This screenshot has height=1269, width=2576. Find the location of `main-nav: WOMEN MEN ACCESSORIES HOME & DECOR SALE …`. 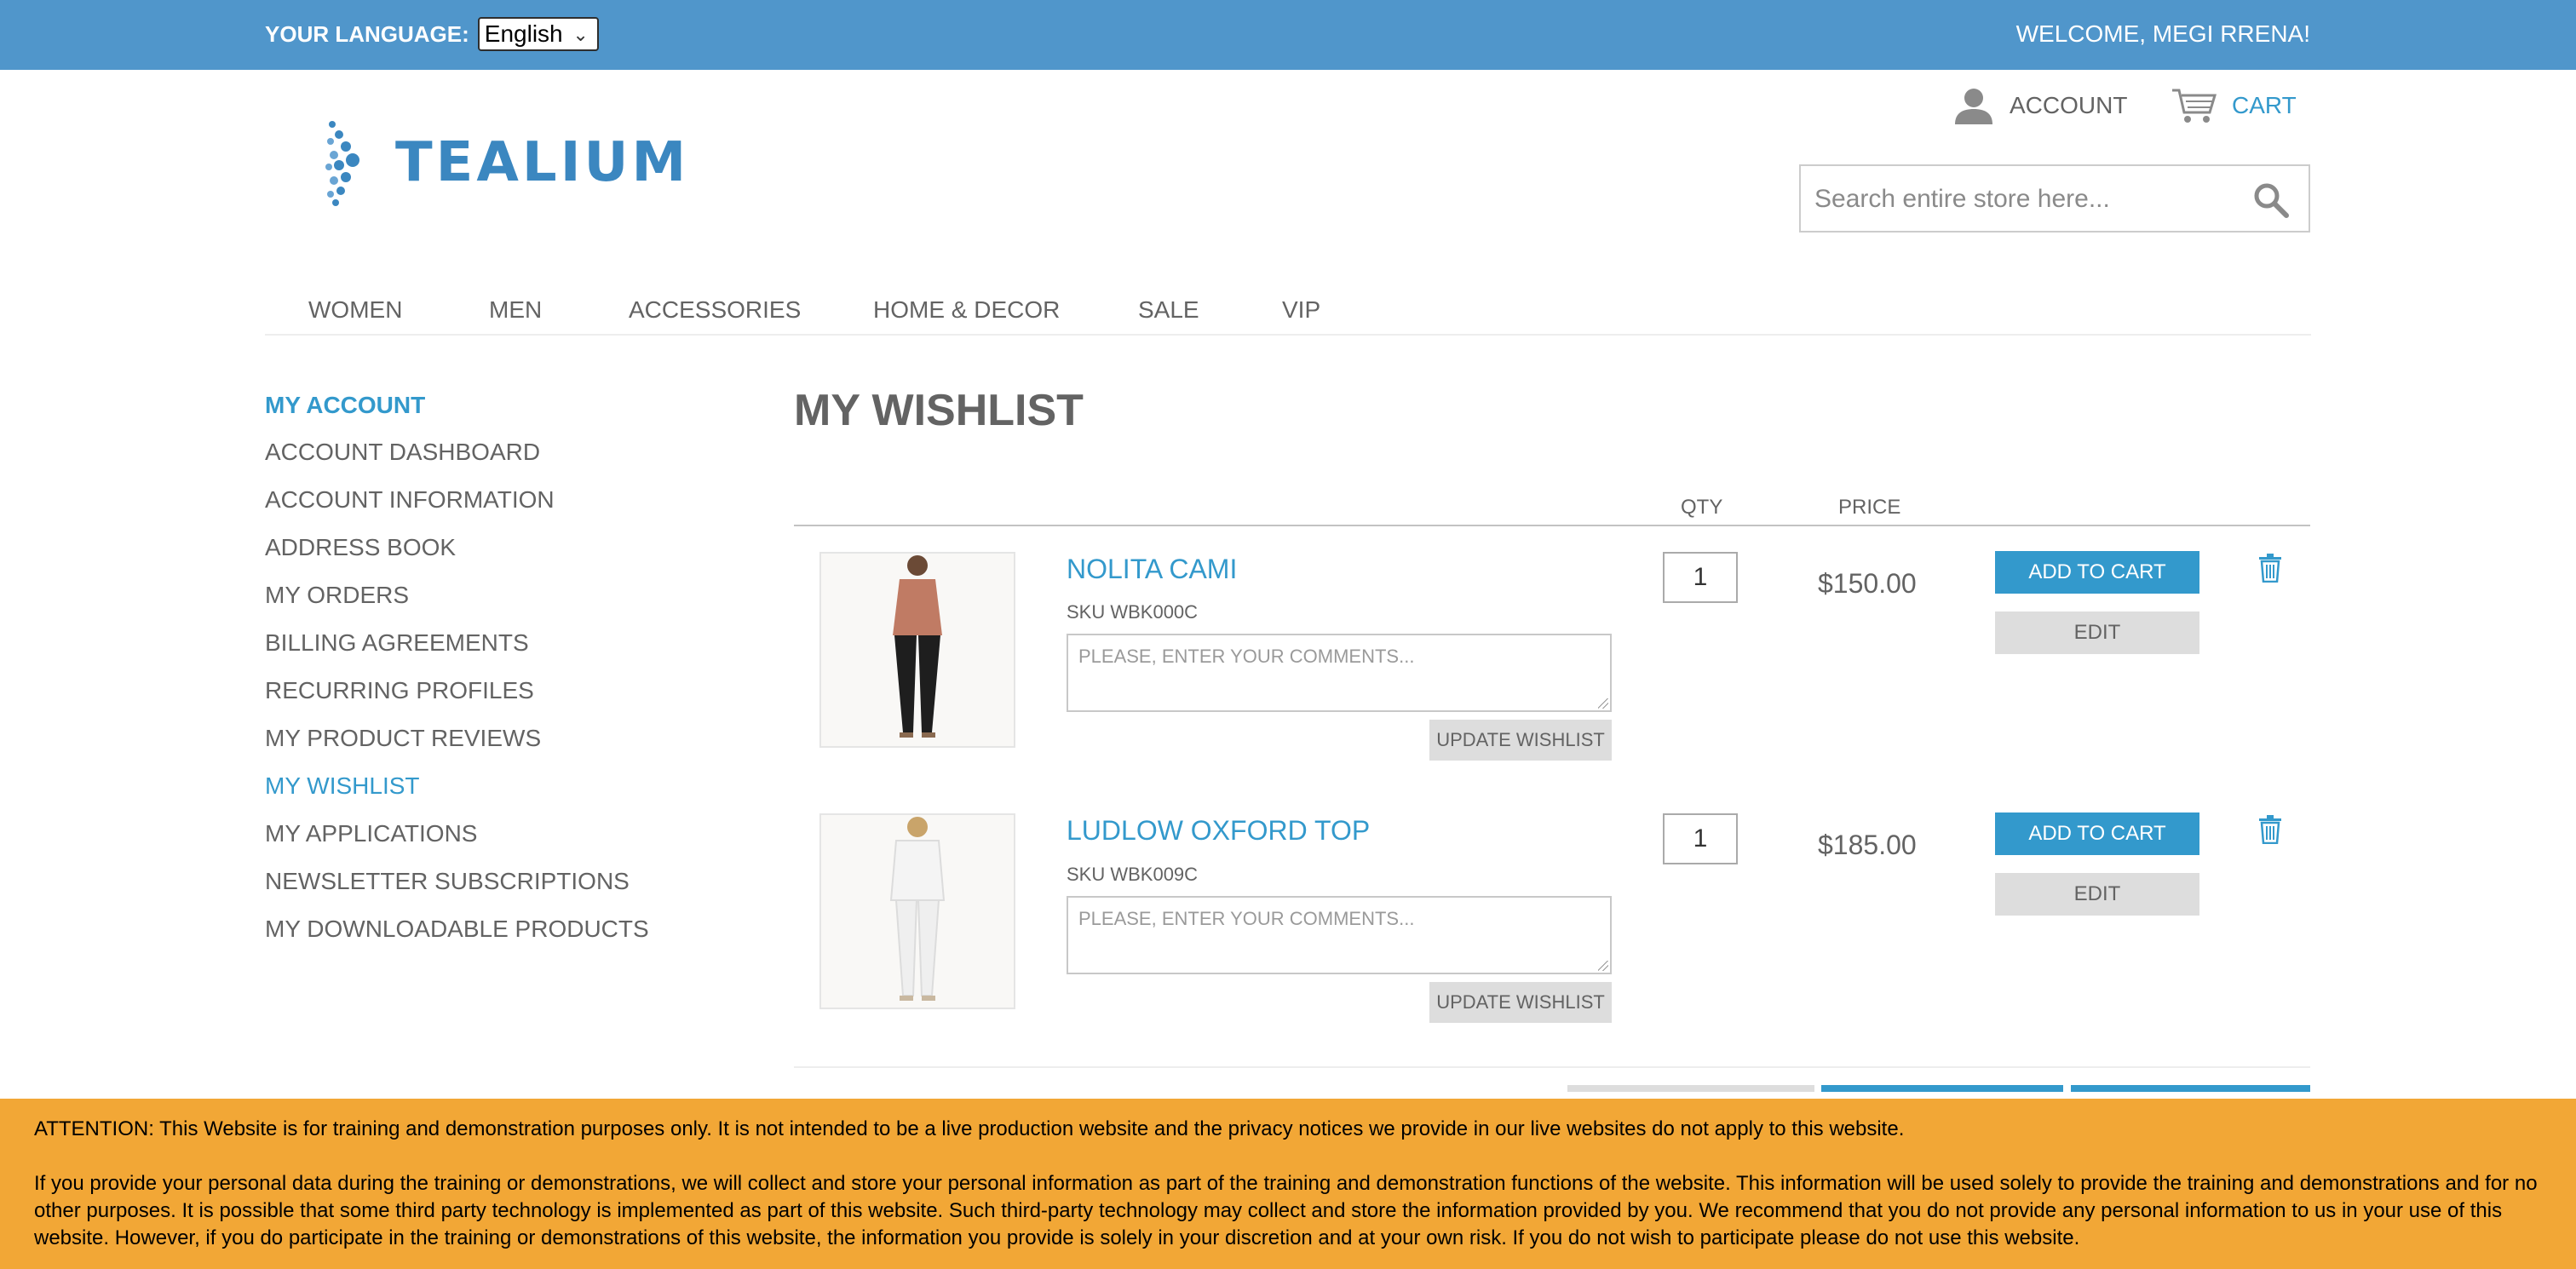

main-nav: WOMEN MEN ACCESSORIES HOME & DECOR SALE … is located at coordinates (1288, 313).